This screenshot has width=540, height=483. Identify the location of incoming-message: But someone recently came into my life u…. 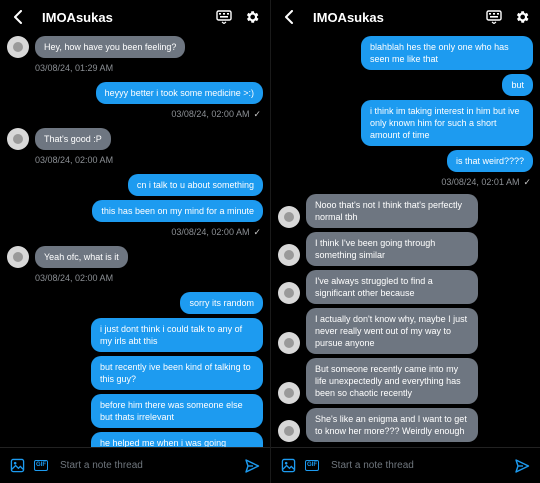
(405, 381).